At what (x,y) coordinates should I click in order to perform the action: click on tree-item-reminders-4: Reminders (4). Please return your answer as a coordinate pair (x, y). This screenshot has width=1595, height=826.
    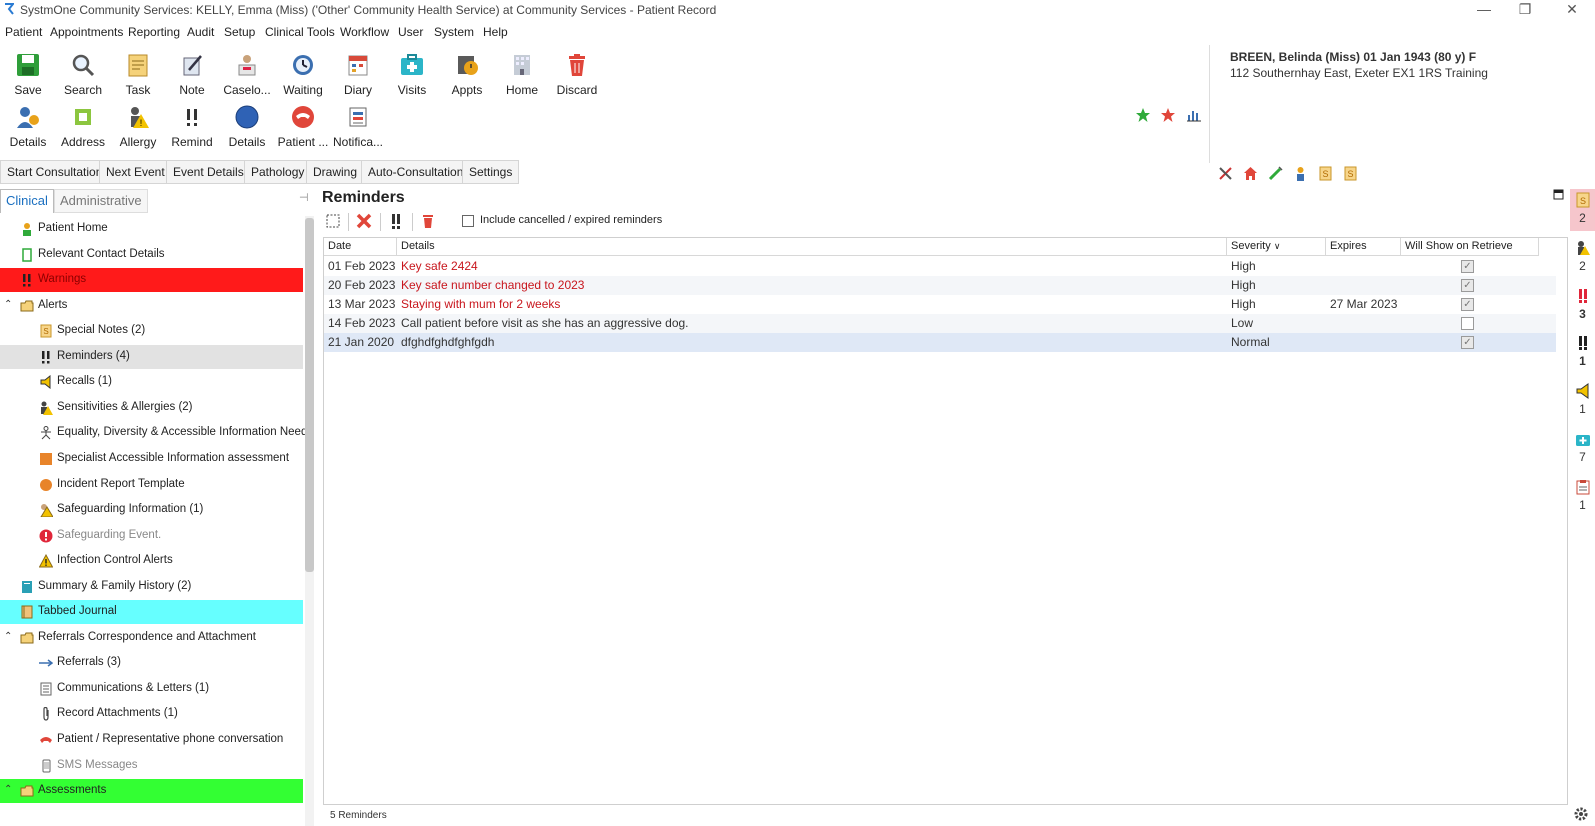
    Looking at the image, I should click on (151, 356).